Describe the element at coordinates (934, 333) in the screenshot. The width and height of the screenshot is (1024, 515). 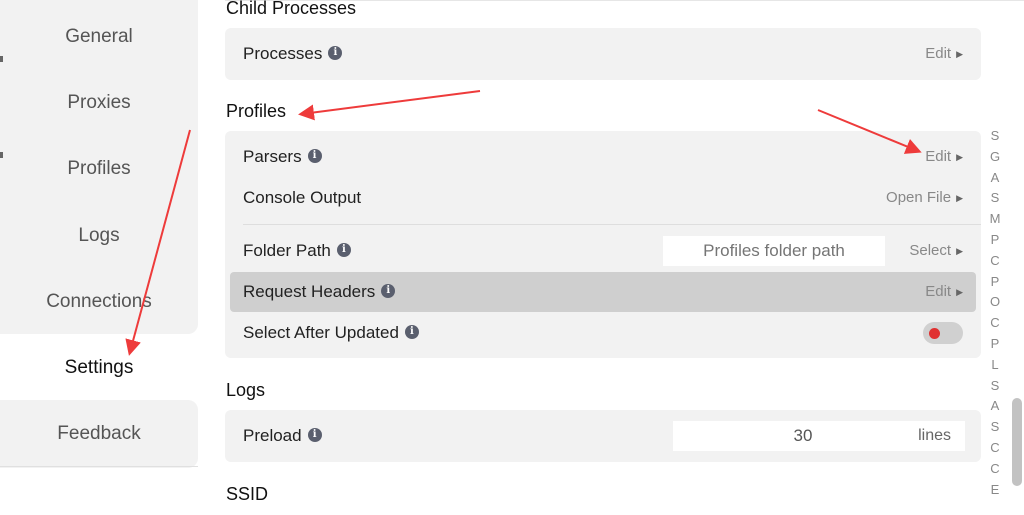
I see `toggle-knob` at that location.